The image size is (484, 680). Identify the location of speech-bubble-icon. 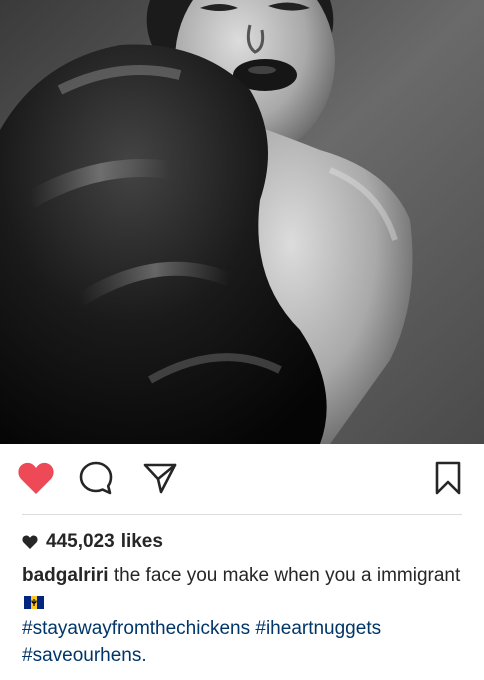
(96, 478).